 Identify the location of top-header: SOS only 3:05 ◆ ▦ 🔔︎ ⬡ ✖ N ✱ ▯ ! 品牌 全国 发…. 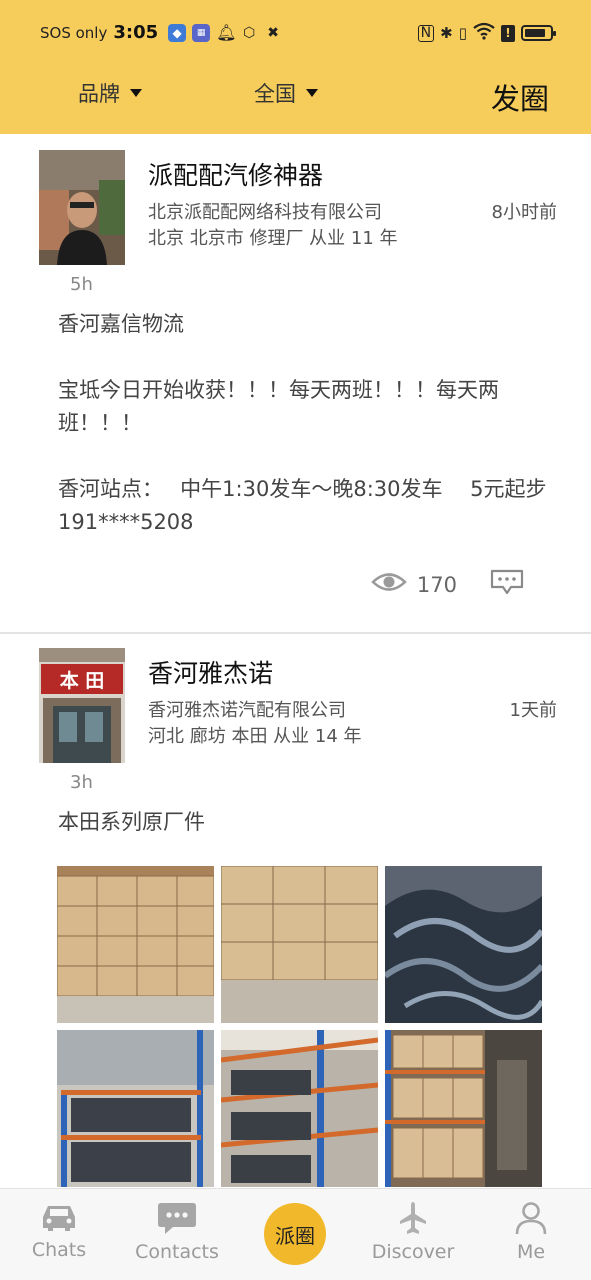
(295, 67).